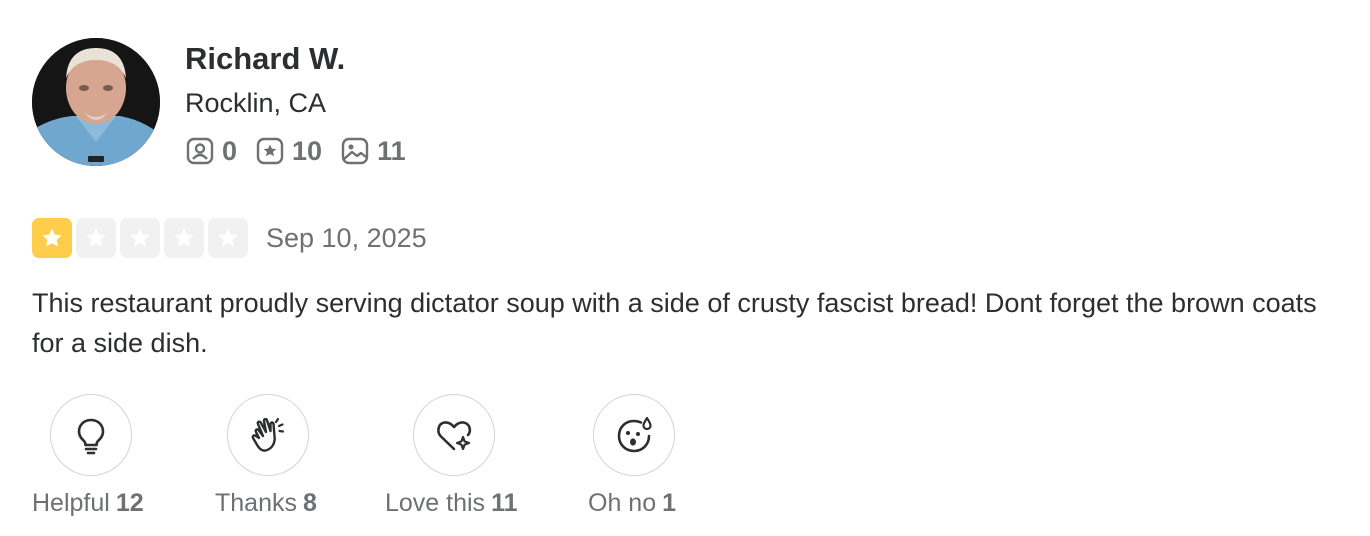 This screenshot has height=536, width=1370. I want to click on friends-stat: 0, so click(211, 151).